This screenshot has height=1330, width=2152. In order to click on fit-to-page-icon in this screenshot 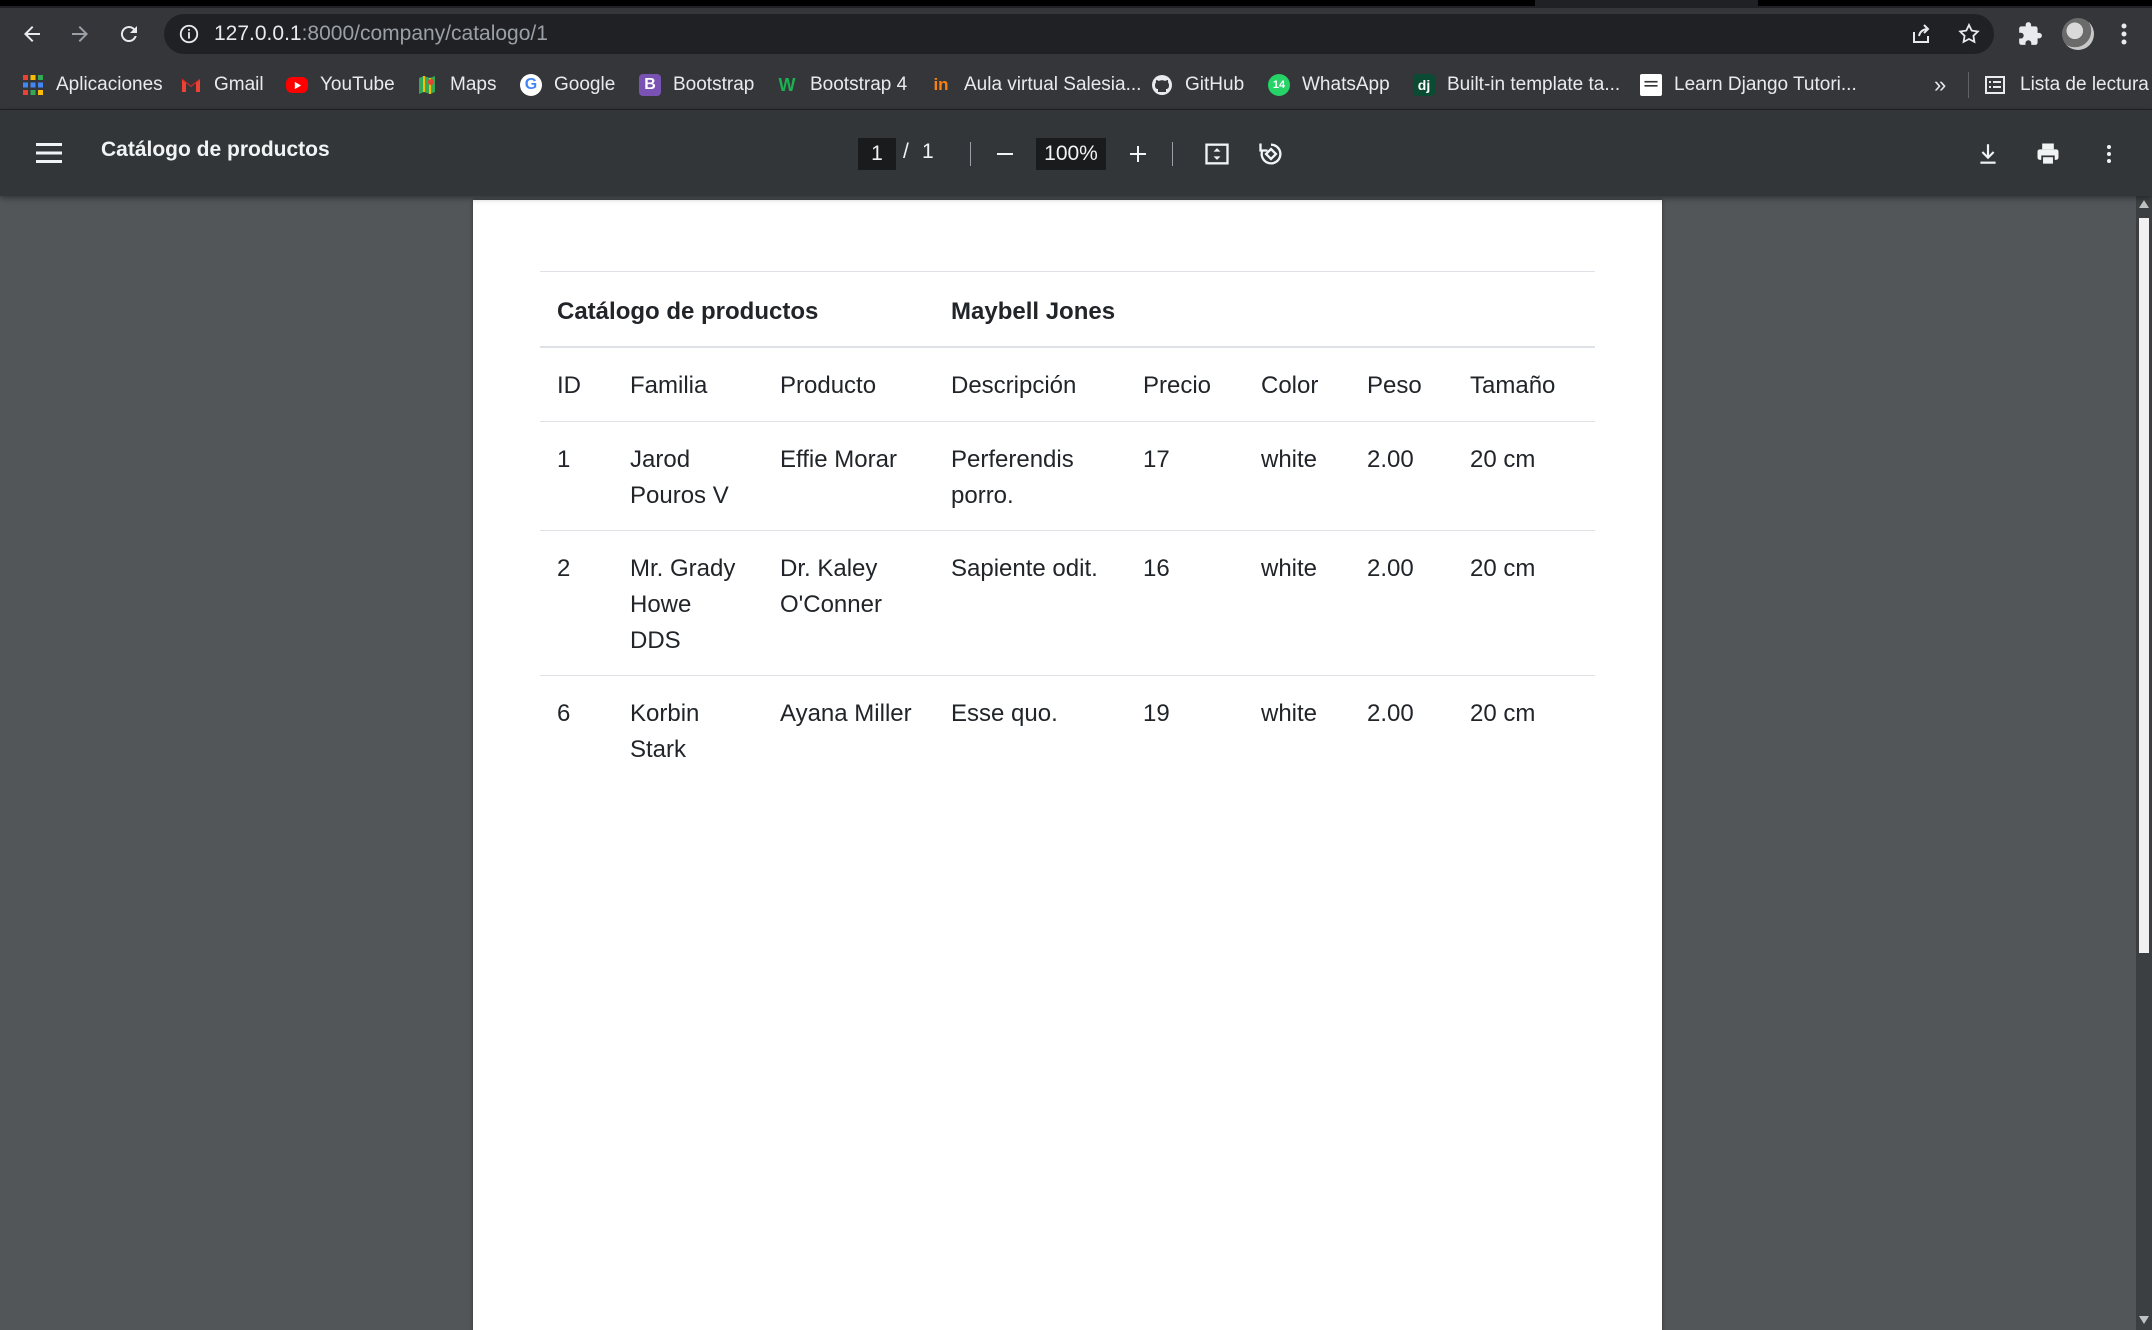, I will do `click(1217, 154)`.